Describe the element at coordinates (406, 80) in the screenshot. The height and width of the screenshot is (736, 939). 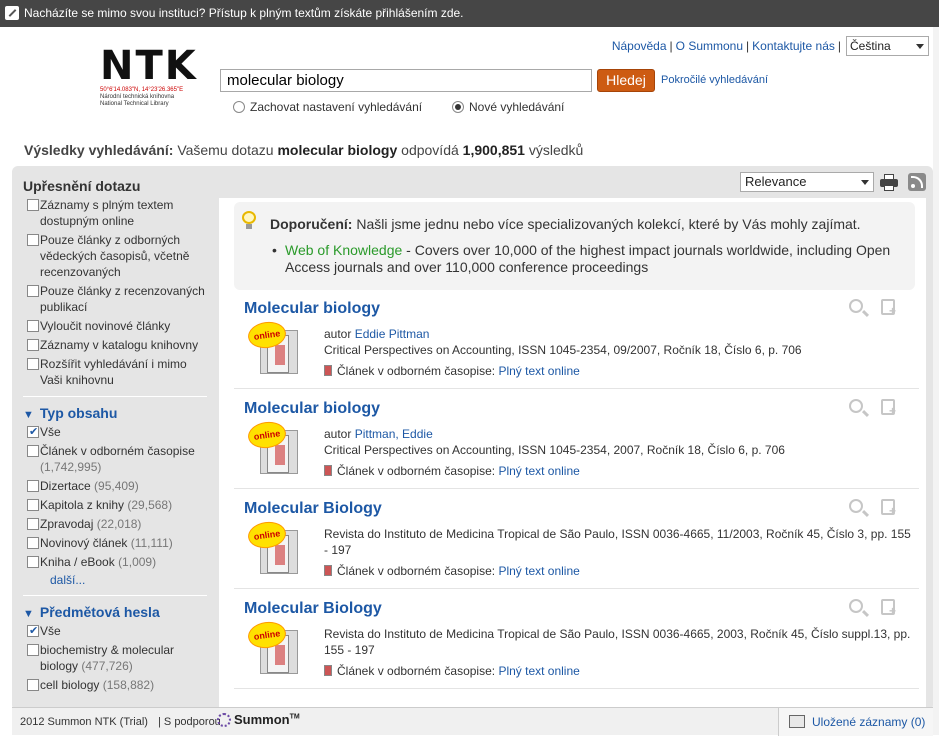
I see `search-input` at that location.